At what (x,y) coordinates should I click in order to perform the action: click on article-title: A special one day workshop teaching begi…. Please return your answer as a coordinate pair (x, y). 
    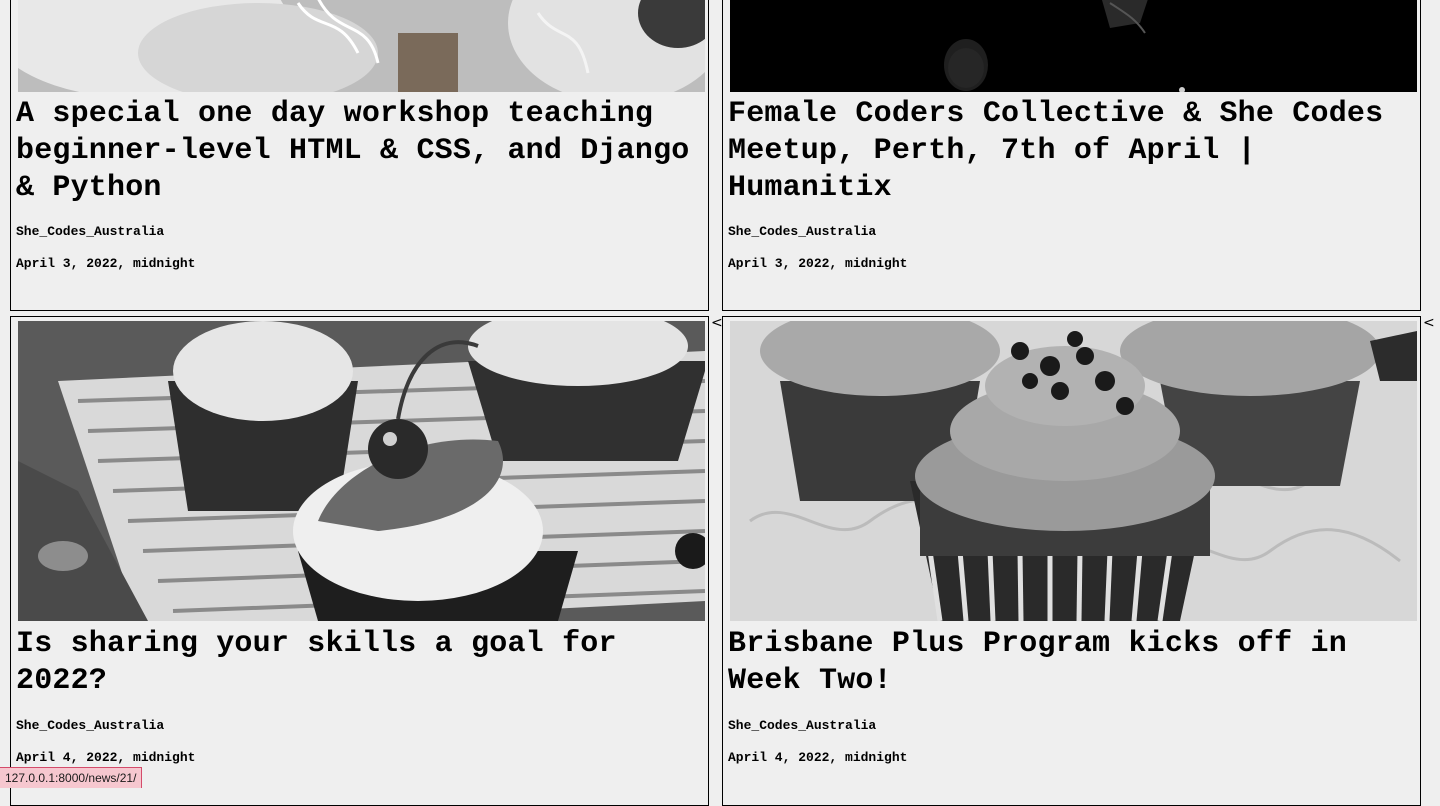
    Looking at the image, I should click on (361, 151).